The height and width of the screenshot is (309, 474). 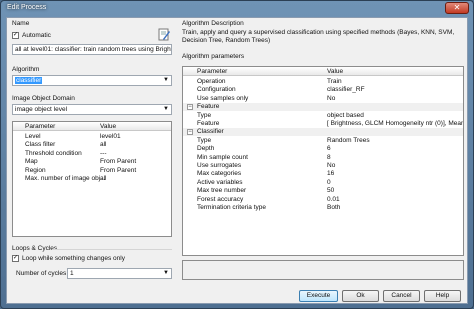 What do you see at coordinates (323, 173) in the screenshot?
I see `algorithm-param-row: Max categories 16` at bounding box center [323, 173].